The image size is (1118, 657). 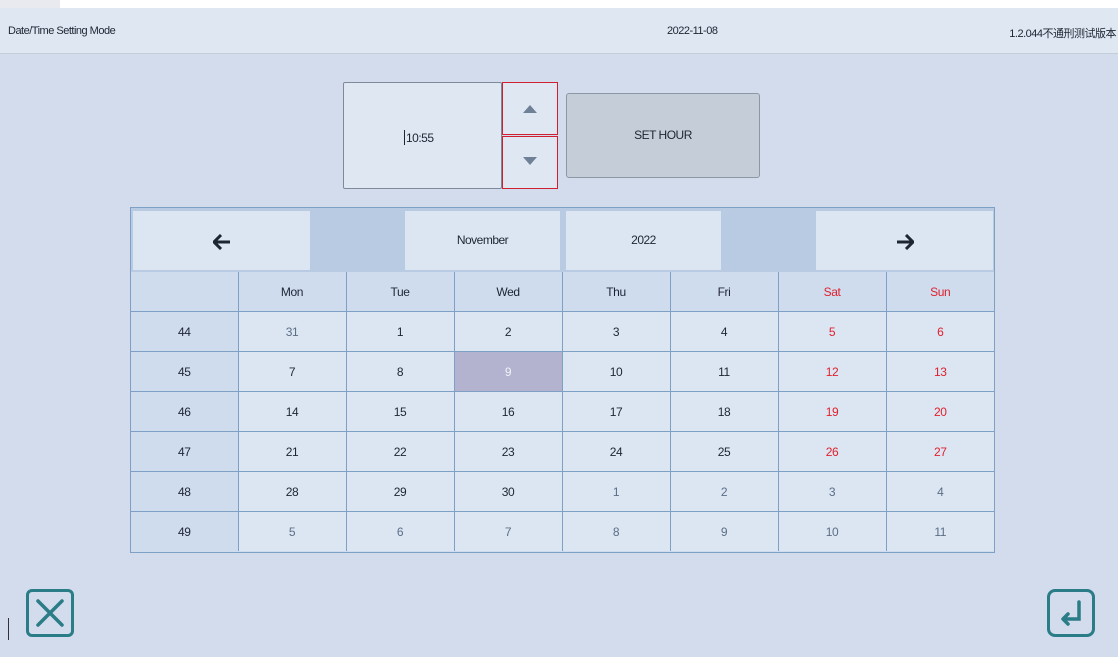 I want to click on week-row: 48 28 29 30 1 2 3 4, so click(x=562, y=491).